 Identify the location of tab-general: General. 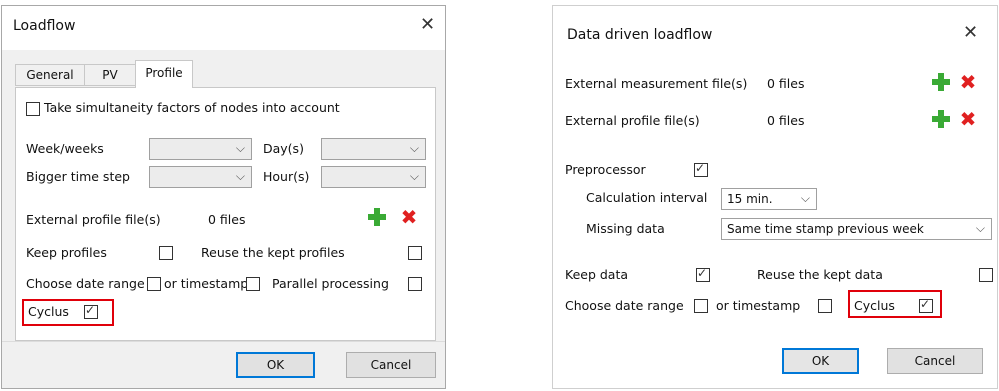
(50, 75).